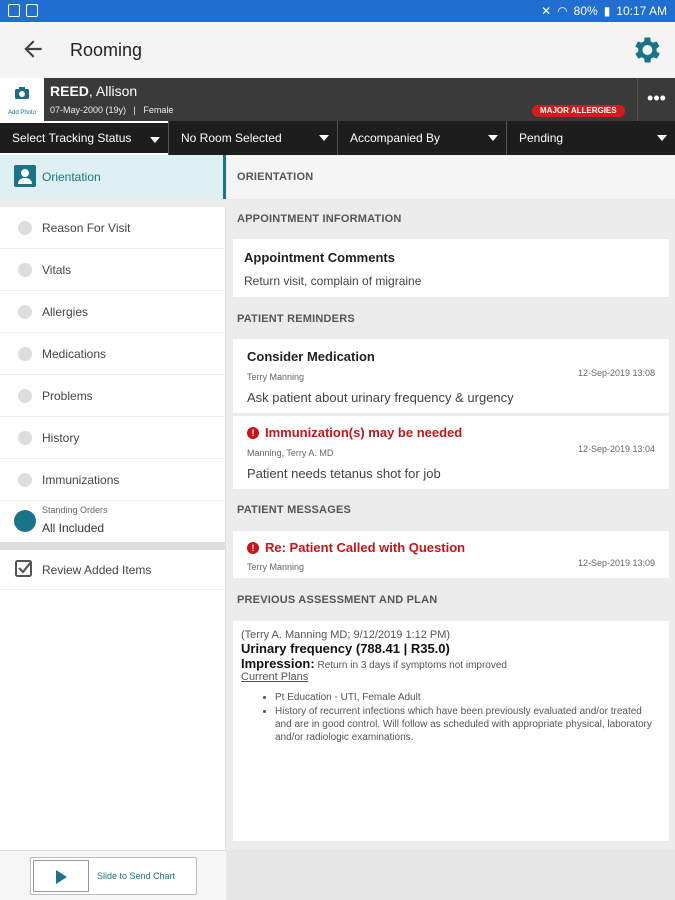  What do you see at coordinates (81, 480) in the screenshot?
I see `sidebar-item-label: Immunizations` at bounding box center [81, 480].